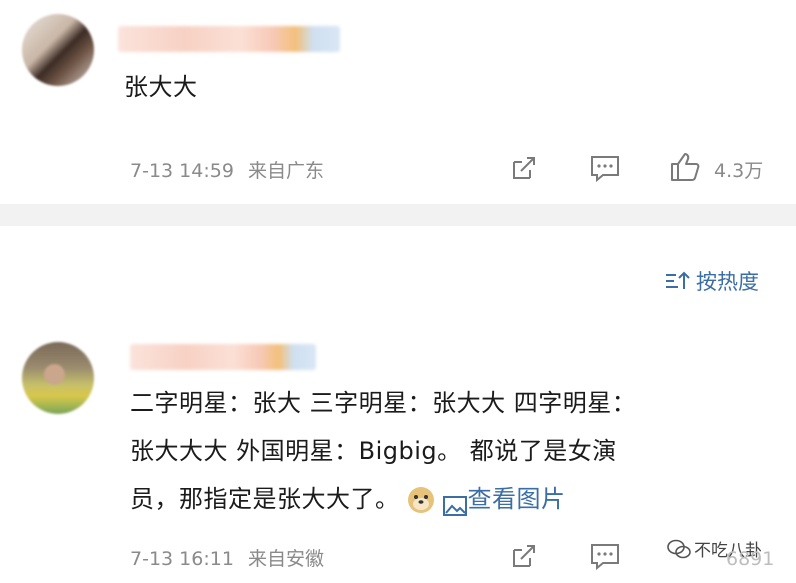  What do you see at coordinates (182, 171) in the screenshot?
I see `comment-time: 7-13 14:59` at bounding box center [182, 171].